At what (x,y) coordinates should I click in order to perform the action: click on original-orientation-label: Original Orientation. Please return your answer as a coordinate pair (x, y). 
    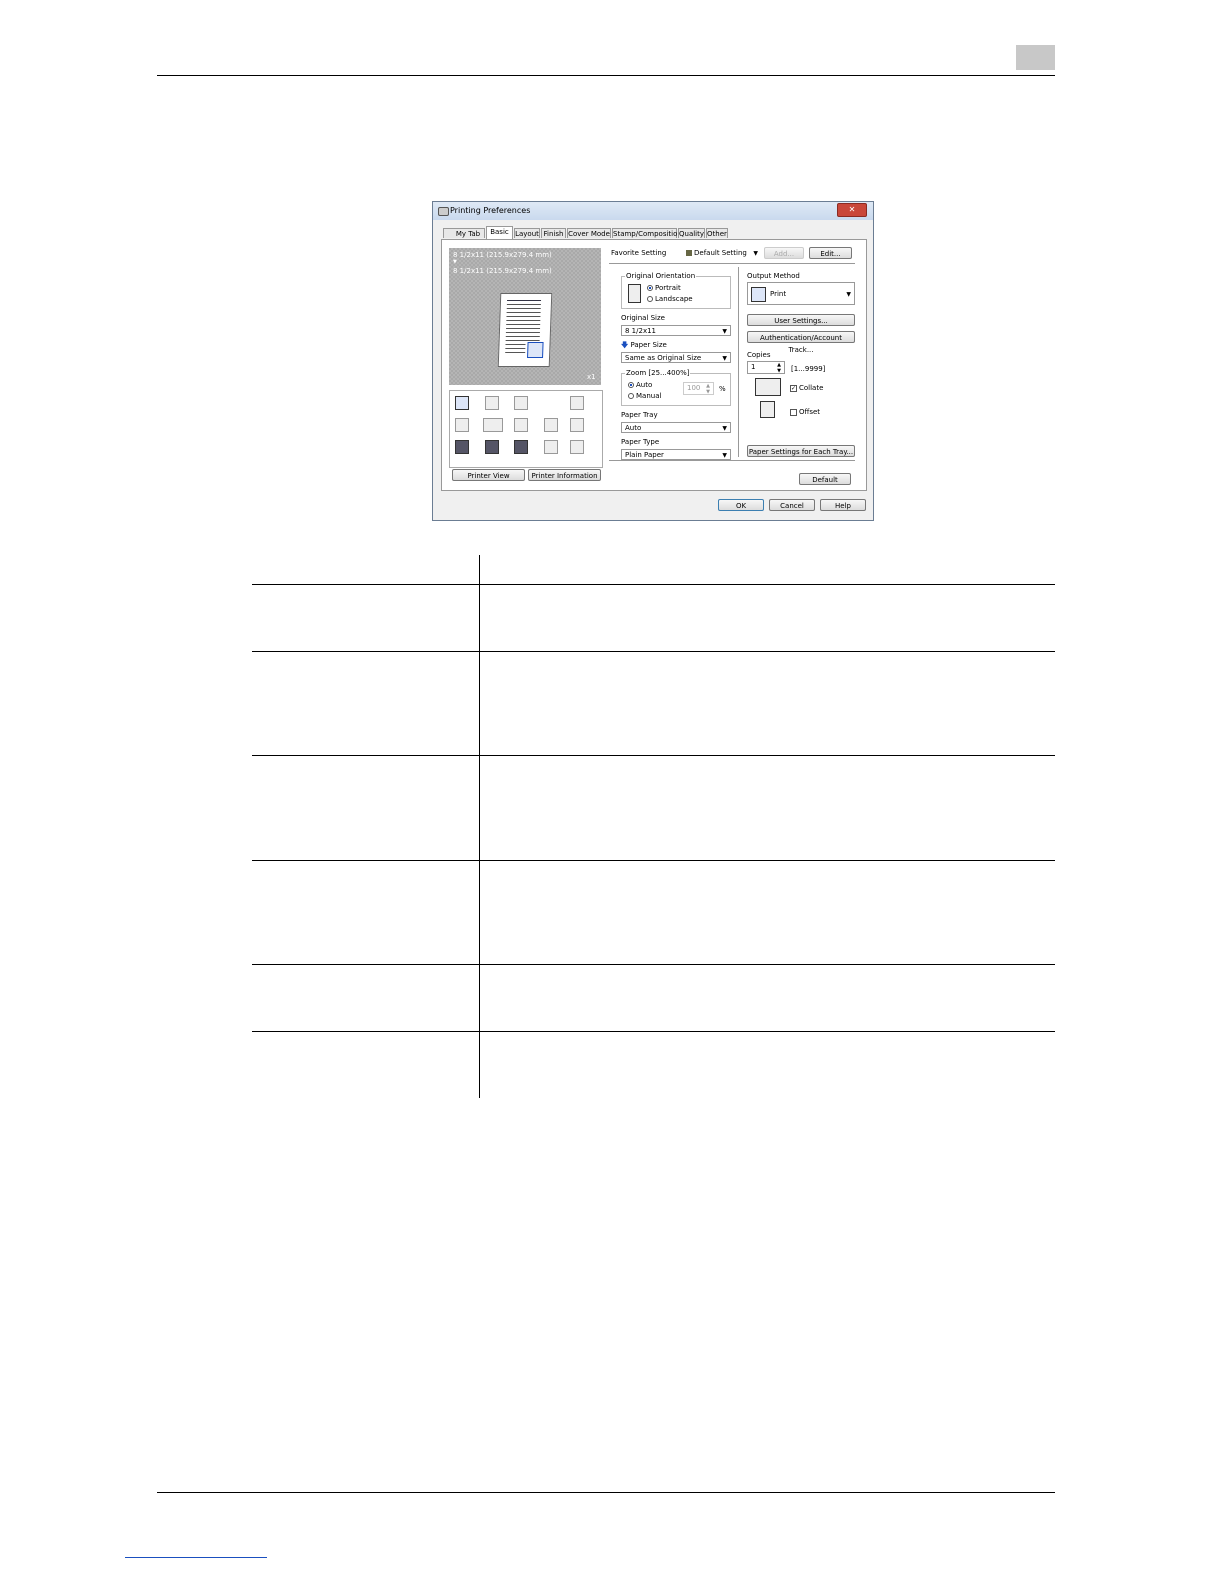
    Looking at the image, I should click on (661, 276).